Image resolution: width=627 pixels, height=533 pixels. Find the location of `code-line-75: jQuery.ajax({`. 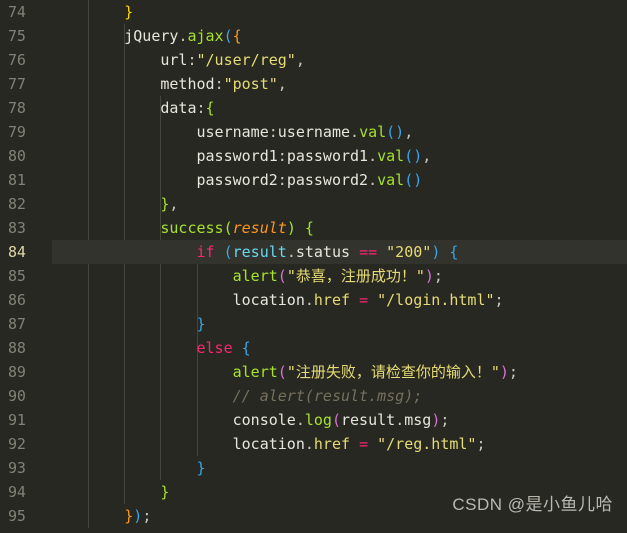

code-line-75: jQuery.ajax({ is located at coordinates (339, 36).